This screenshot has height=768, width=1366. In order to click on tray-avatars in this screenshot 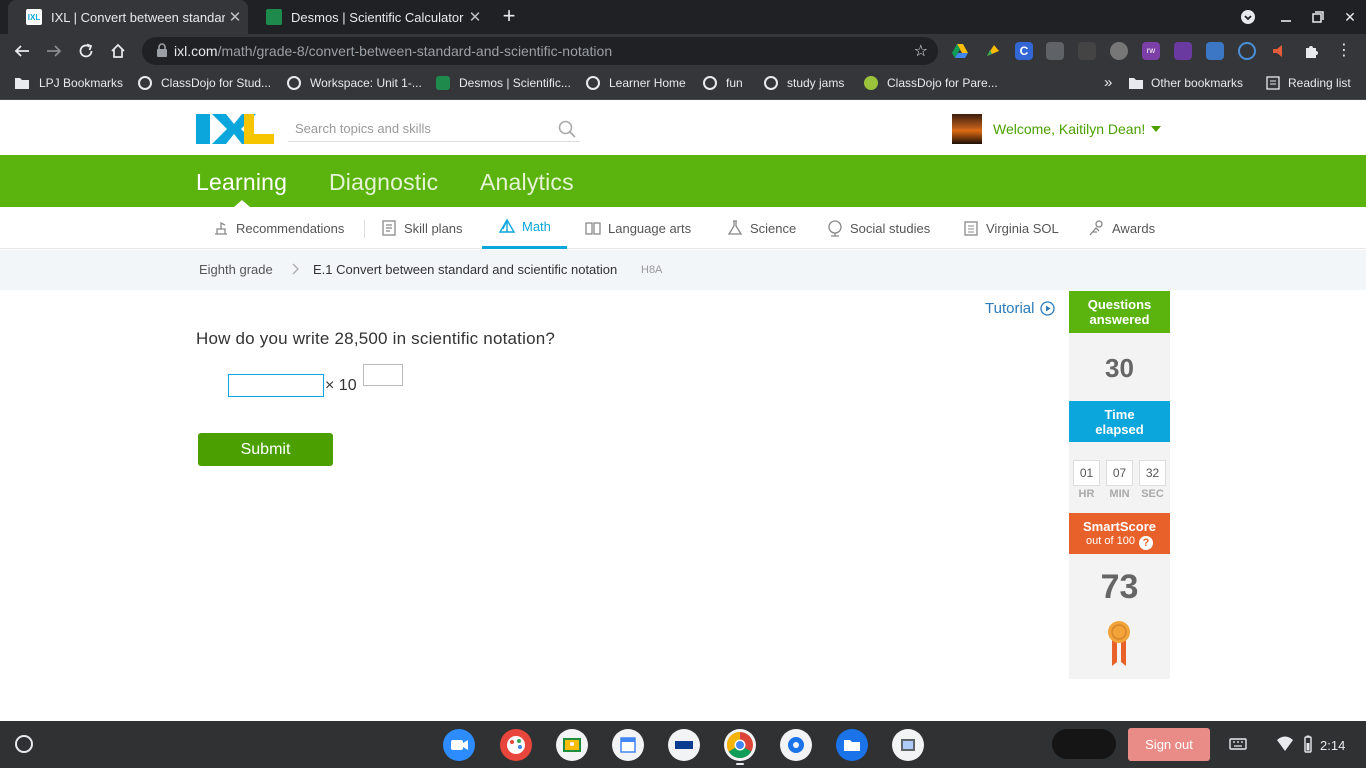, I will do `click(1084, 744)`.